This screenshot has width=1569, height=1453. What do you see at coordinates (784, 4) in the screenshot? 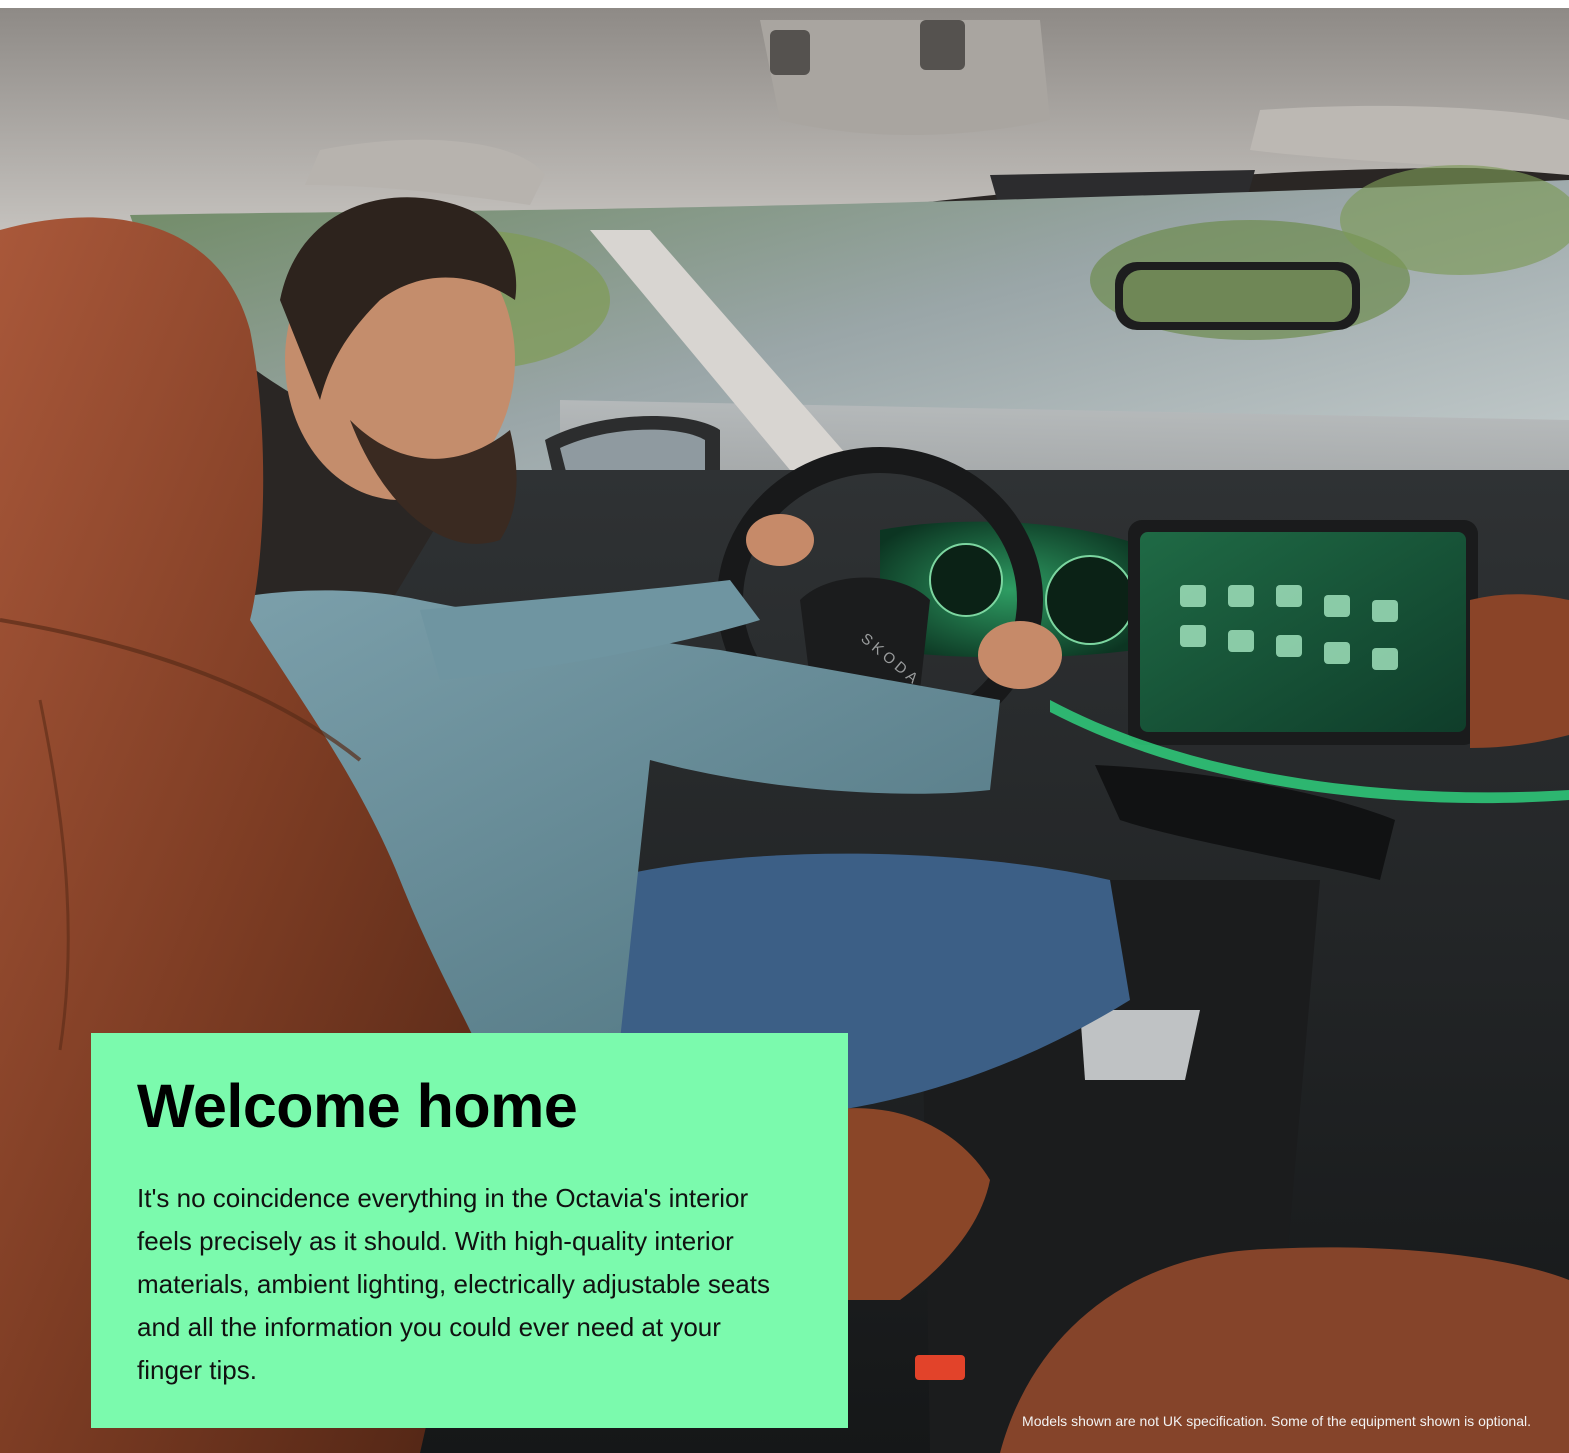
I see `top-margin` at bounding box center [784, 4].